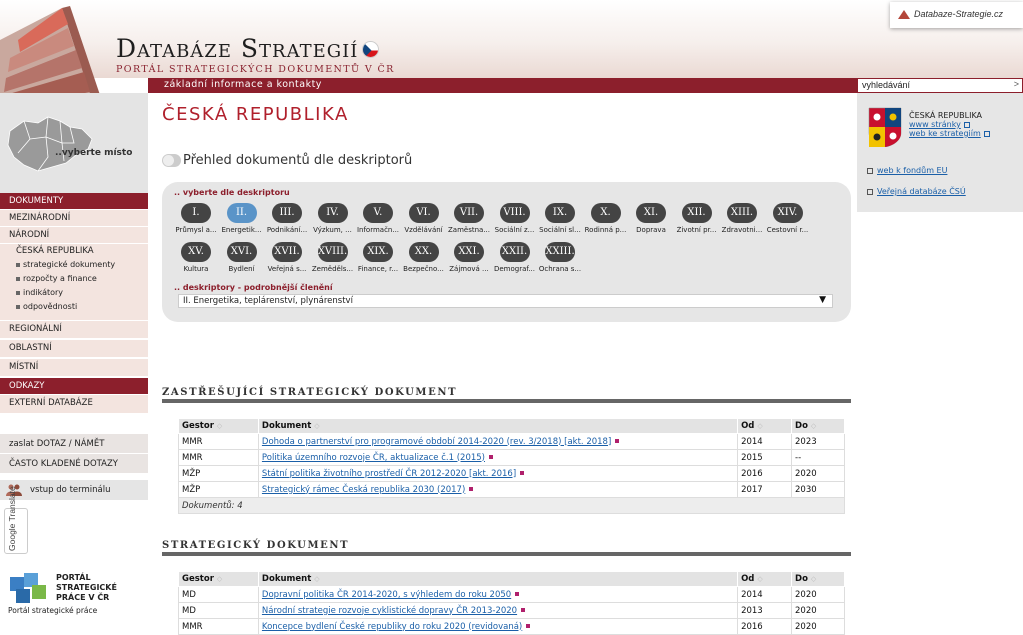 Image resolution: width=1023 pixels, height=635 pixels. I want to click on csu-database-link: Veřejná databáze ČSÚ, so click(916, 191).